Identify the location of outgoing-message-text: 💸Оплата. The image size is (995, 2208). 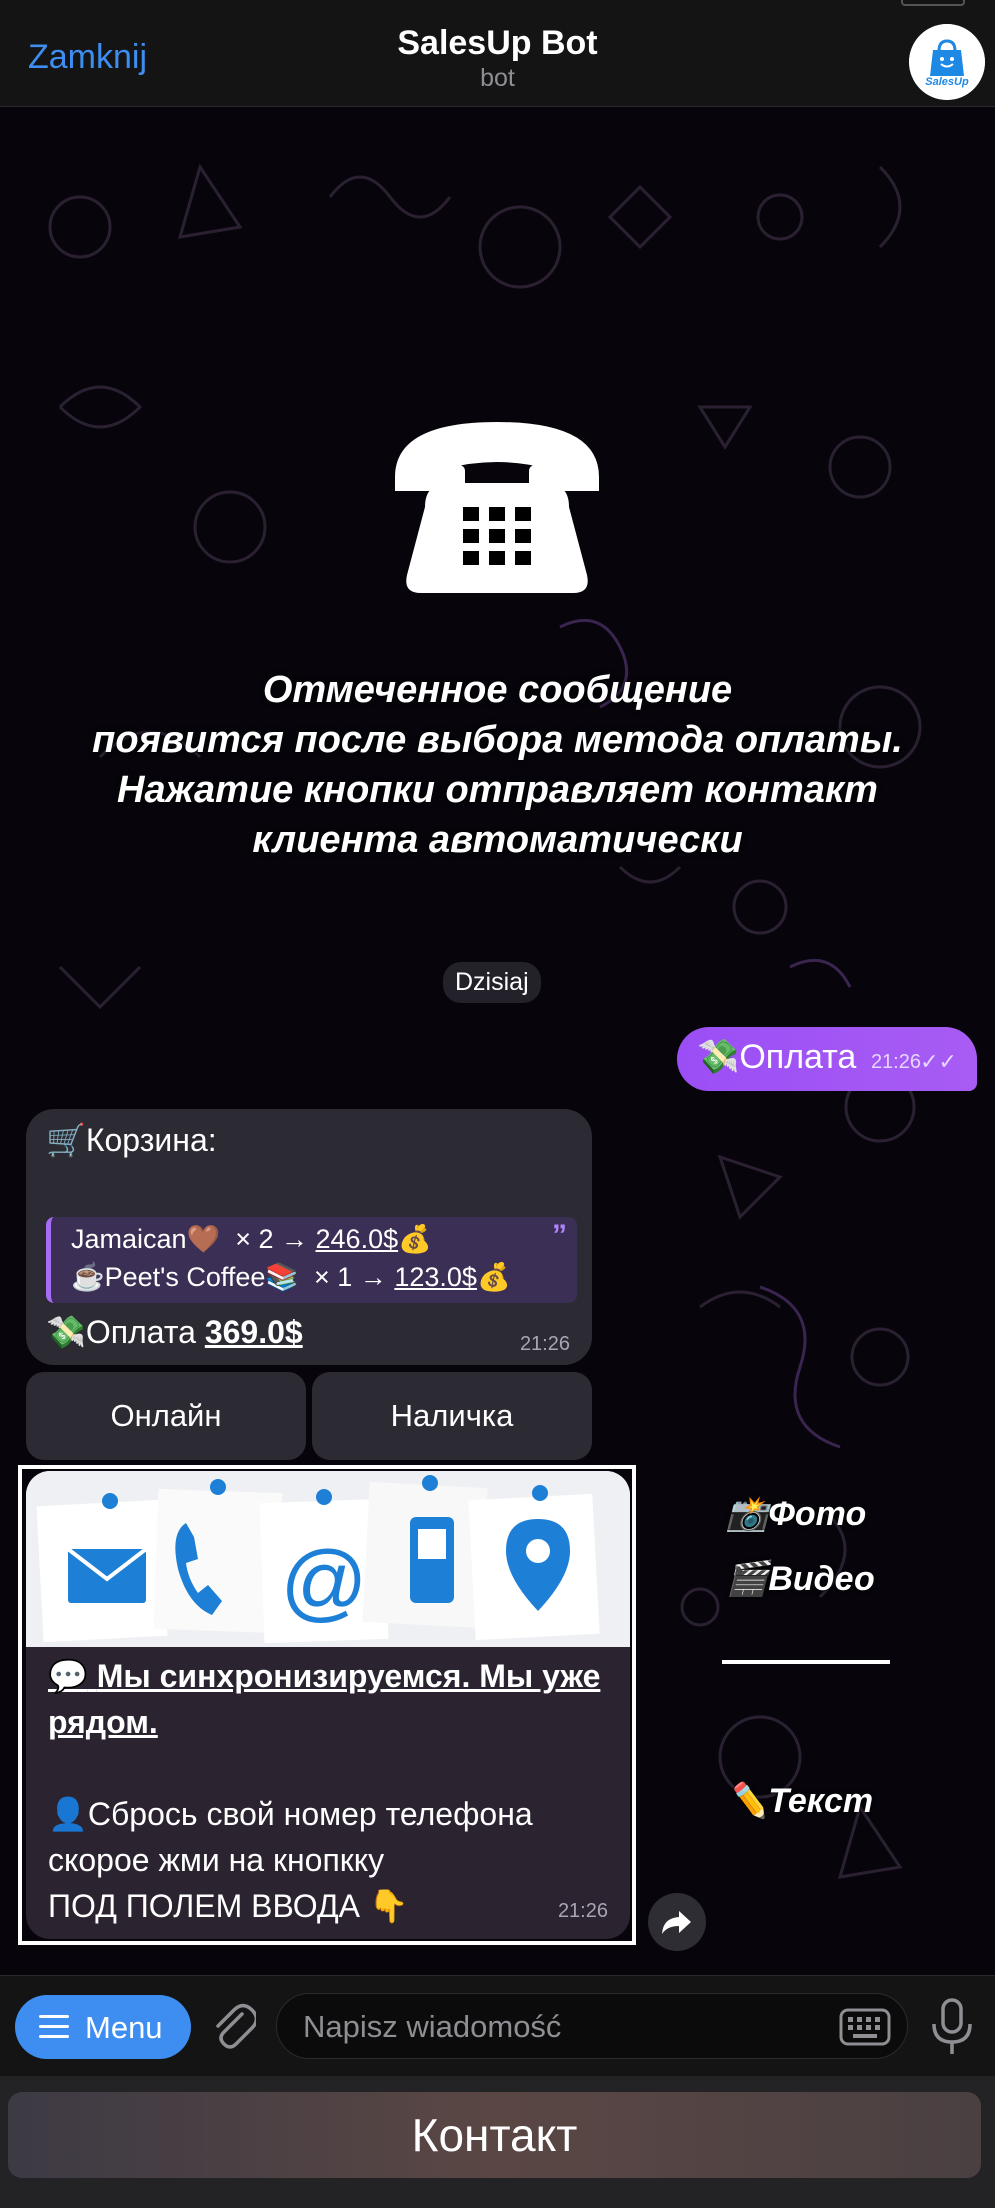
(776, 1057).